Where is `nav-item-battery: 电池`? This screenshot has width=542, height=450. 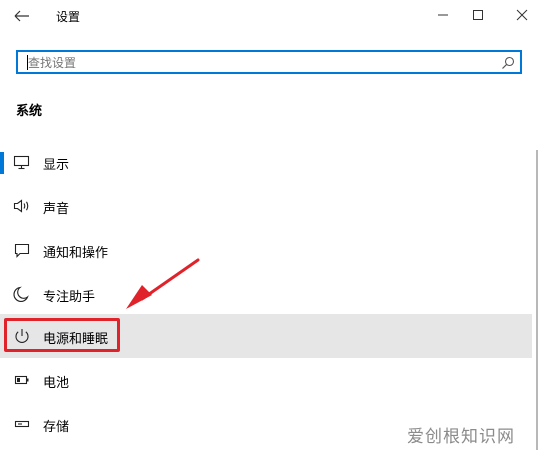
nav-item-battery: 电池 is located at coordinates (266, 380).